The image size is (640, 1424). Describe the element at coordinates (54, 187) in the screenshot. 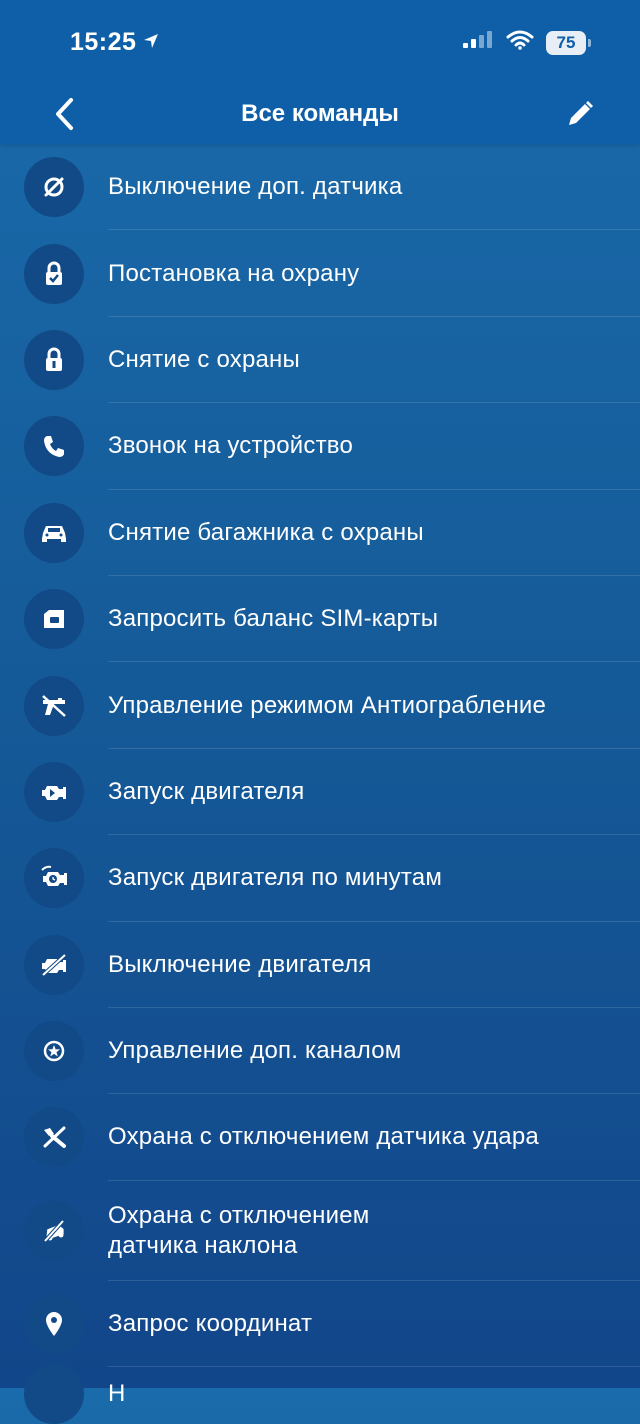

I see `sensor-off-icon` at that location.